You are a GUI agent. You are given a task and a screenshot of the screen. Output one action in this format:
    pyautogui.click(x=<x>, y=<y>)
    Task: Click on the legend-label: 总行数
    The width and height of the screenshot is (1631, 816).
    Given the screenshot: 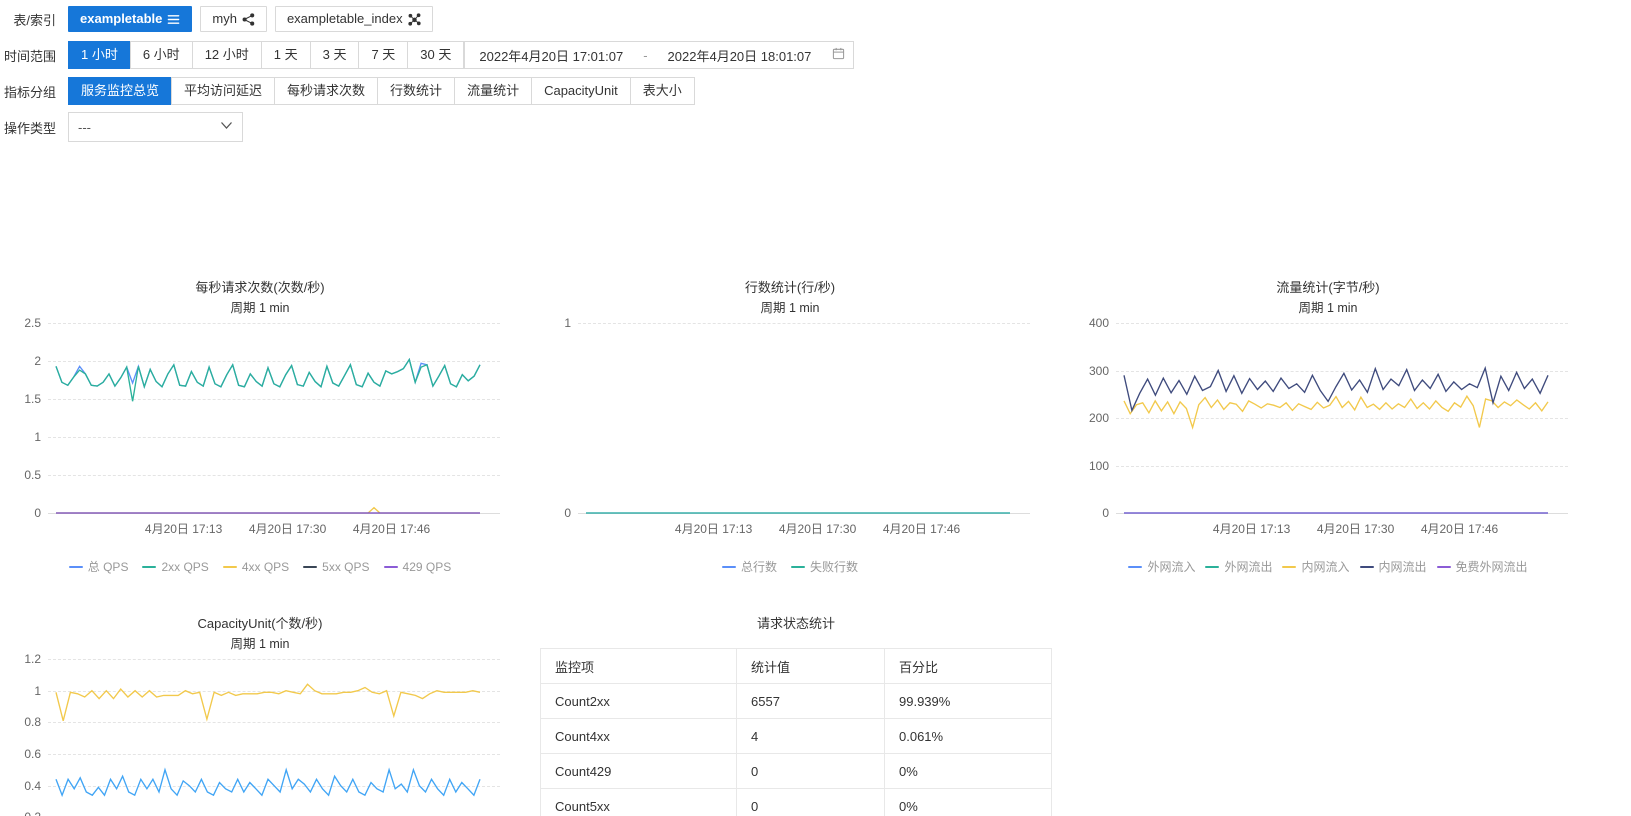 What is the action you would take?
    pyautogui.click(x=758, y=567)
    